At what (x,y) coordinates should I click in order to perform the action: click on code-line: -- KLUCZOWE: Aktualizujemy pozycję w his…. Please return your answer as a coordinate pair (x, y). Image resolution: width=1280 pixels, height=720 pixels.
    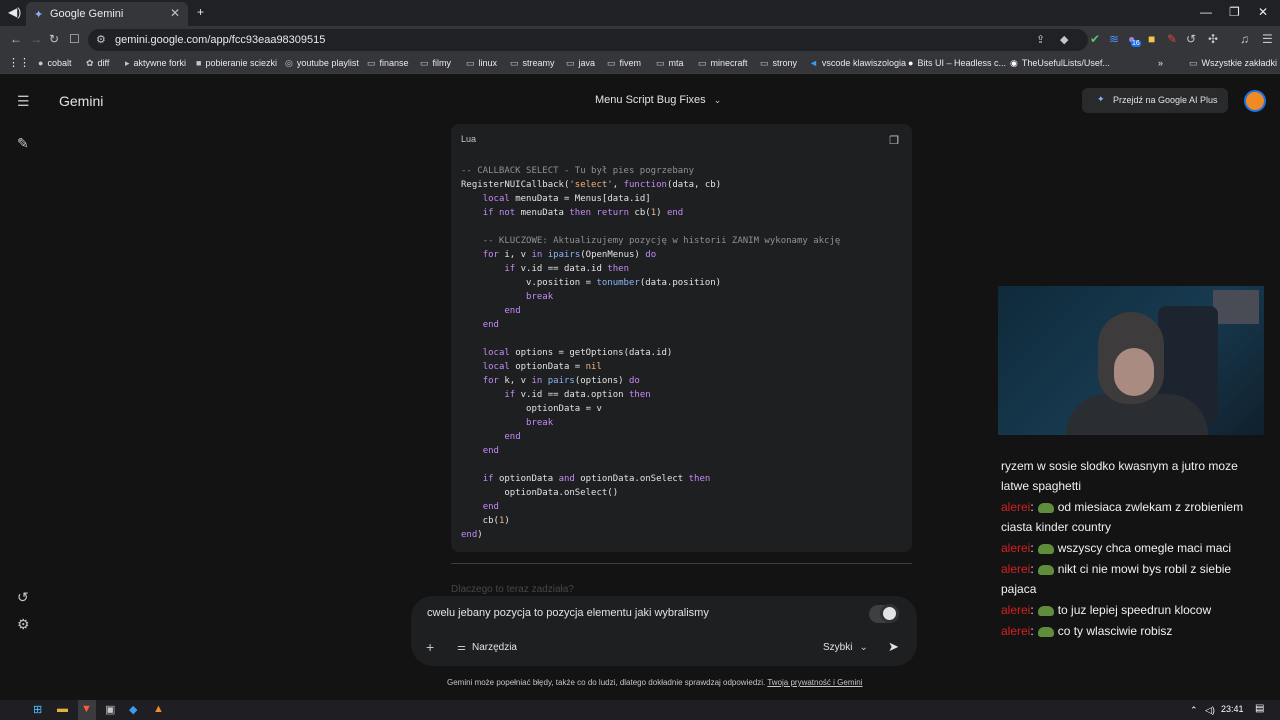
    Looking at the image, I should click on (651, 241).